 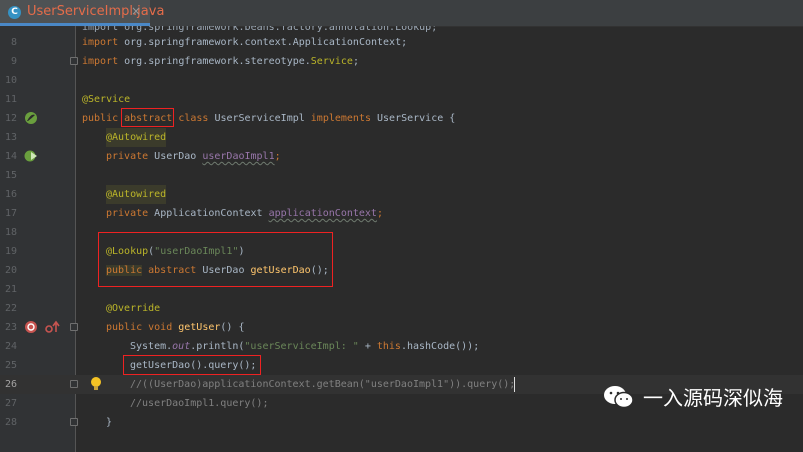 What do you see at coordinates (331, 61) in the screenshot?
I see `code-text: Service` at bounding box center [331, 61].